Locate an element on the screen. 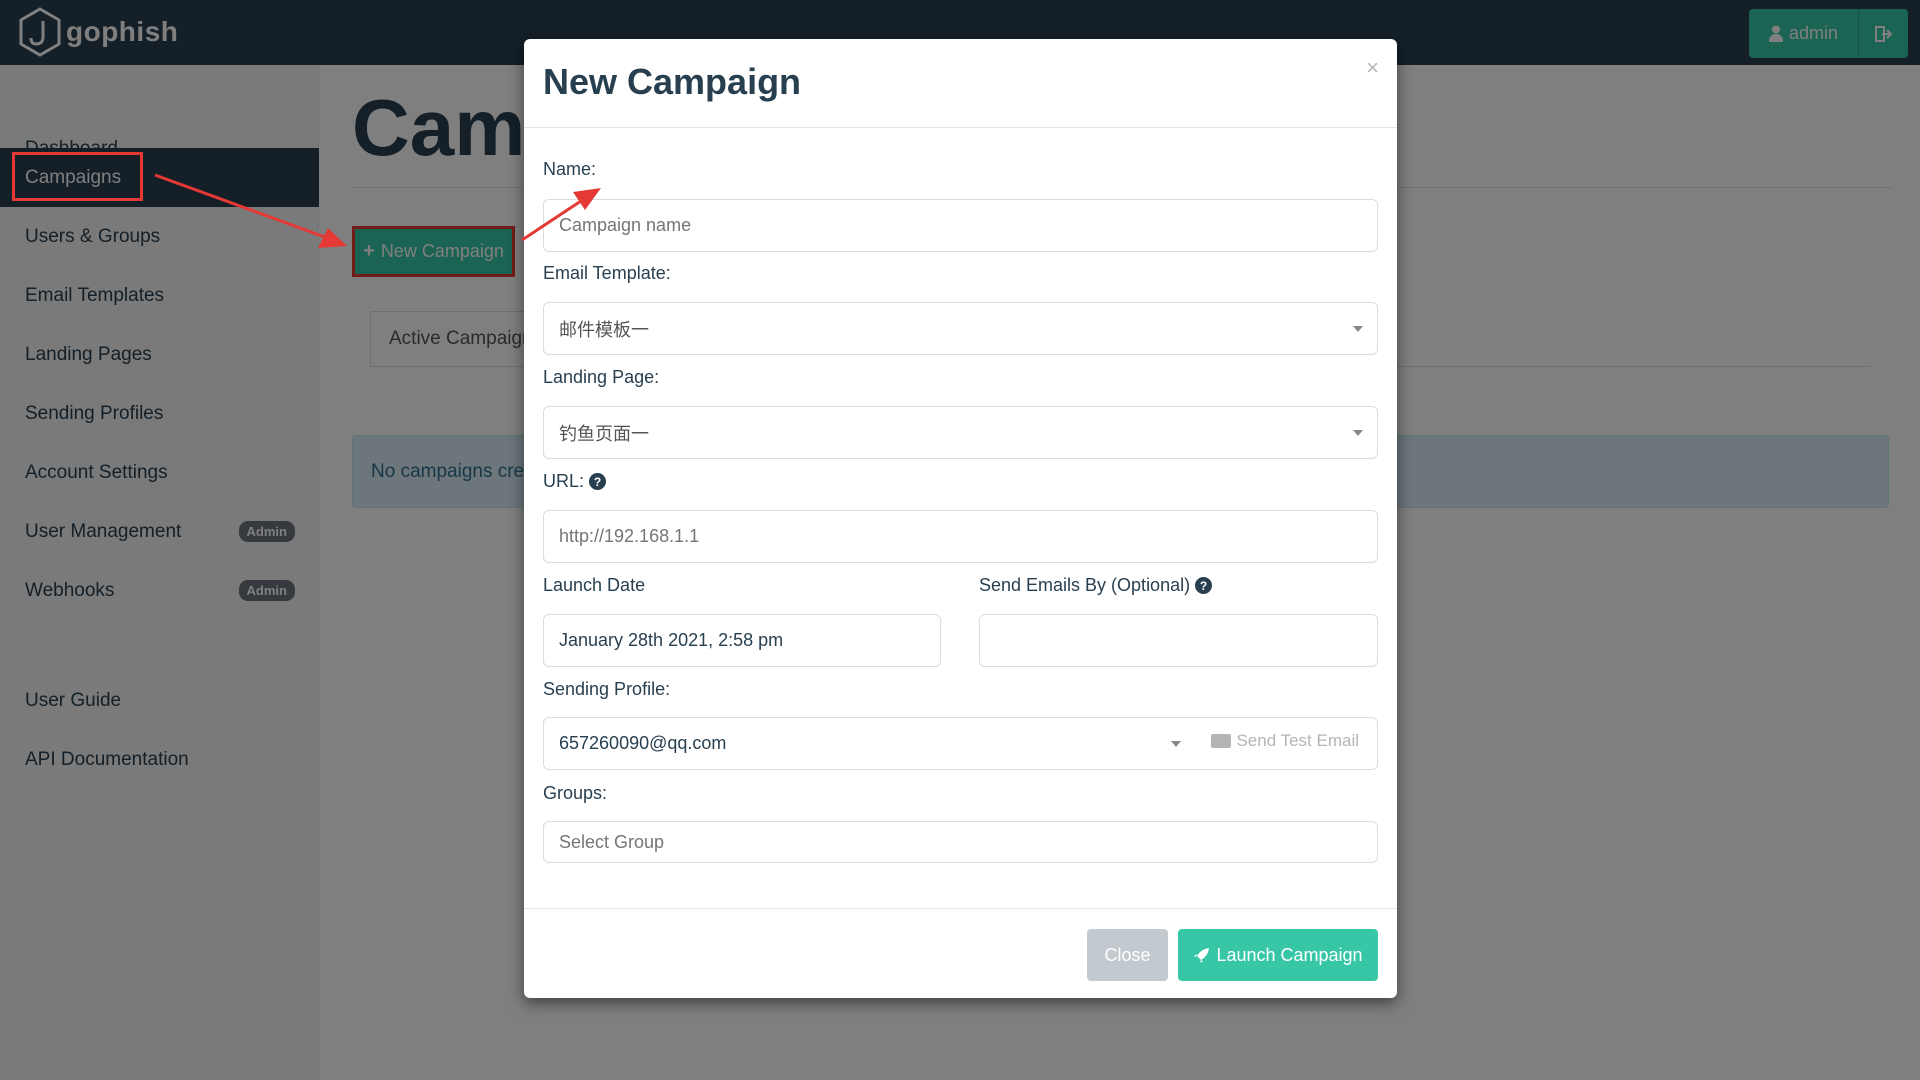  groups-select-input is located at coordinates (960, 842).